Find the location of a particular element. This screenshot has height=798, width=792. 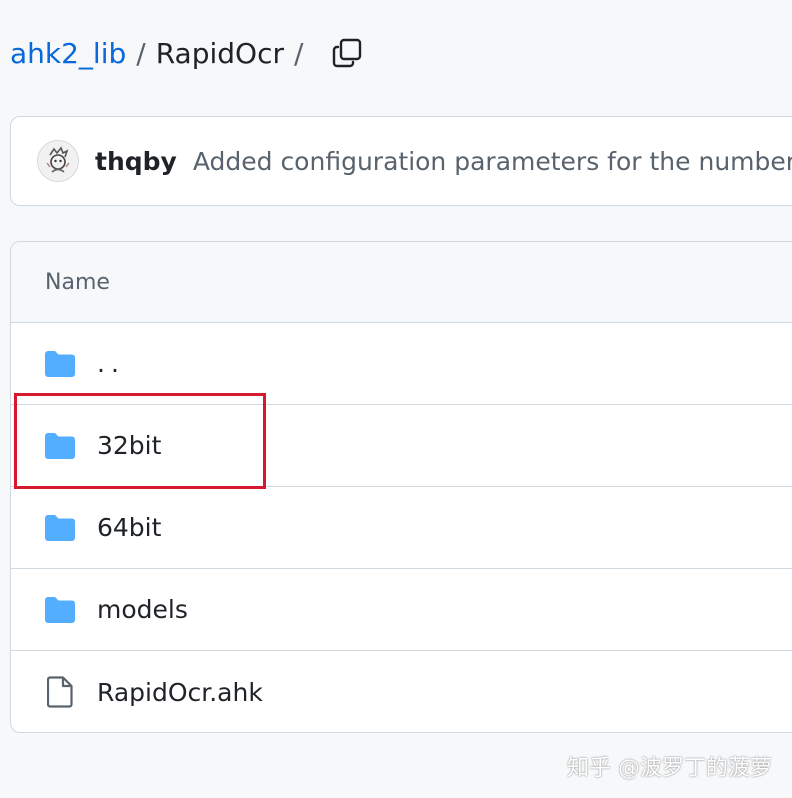

copy-icon is located at coordinates (347, 53).